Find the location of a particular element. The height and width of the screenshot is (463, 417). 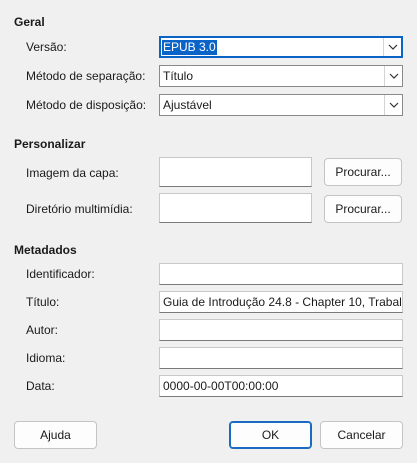

cancel-button: Cancelar is located at coordinates (361, 435).